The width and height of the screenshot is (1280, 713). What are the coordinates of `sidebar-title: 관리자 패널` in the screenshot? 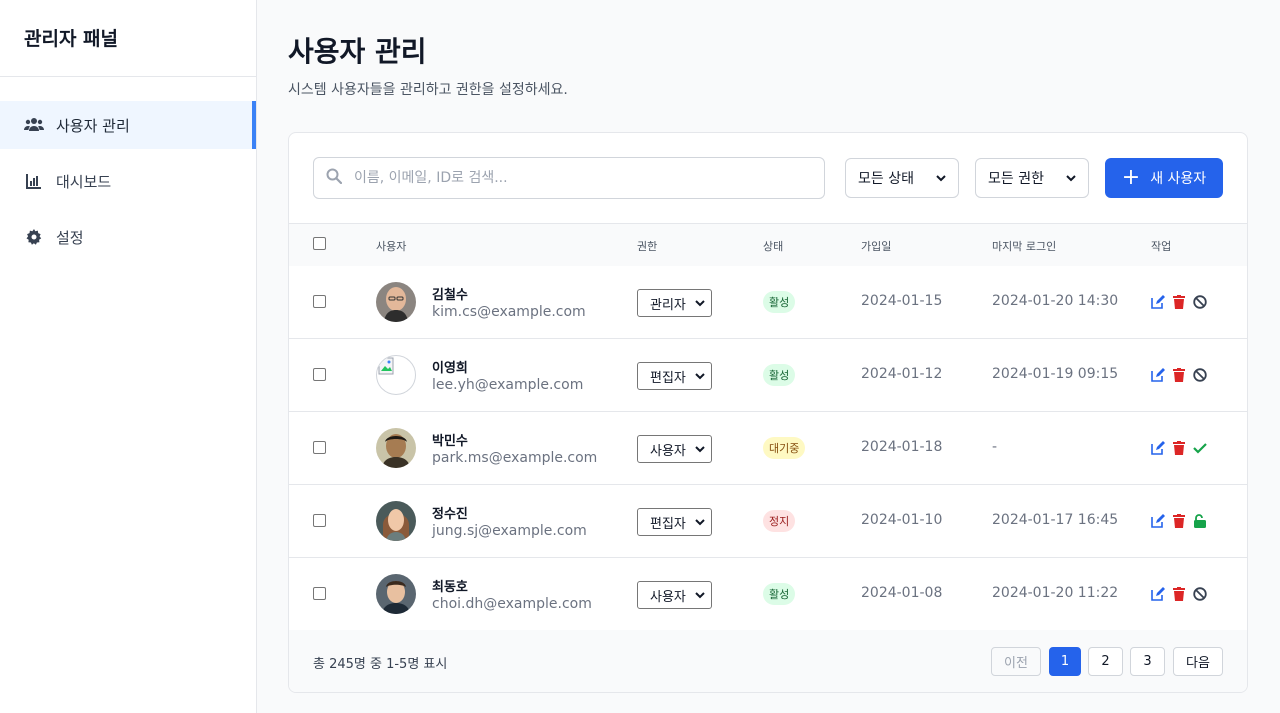 It's located at (128, 38).